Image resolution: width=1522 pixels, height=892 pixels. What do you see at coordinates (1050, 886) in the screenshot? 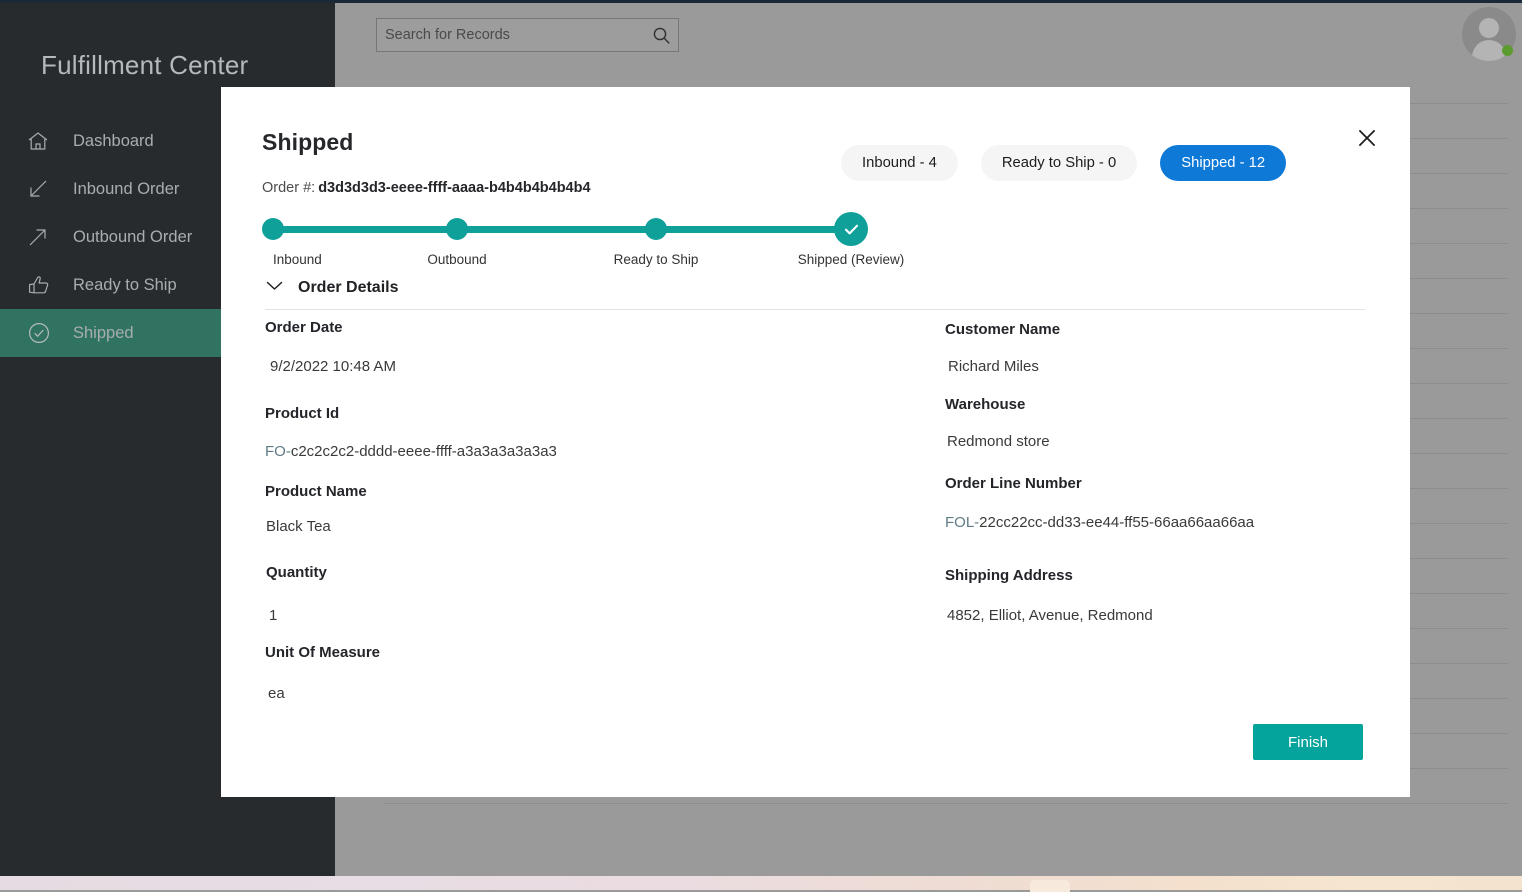
I see `wallpaper-blob` at bounding box center [1050, 886].